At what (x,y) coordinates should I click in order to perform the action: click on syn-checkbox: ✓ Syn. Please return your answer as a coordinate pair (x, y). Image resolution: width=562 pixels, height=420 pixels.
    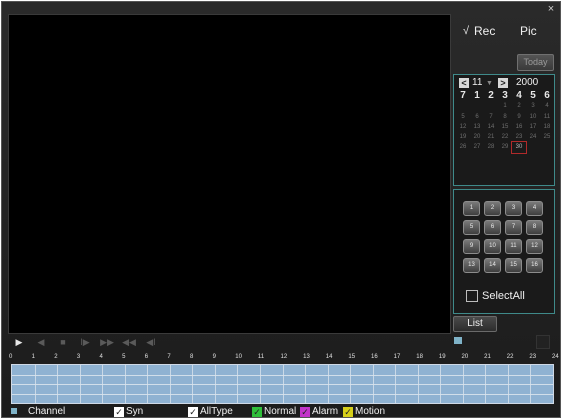
    Looking at the image, I should click on (128, 411).